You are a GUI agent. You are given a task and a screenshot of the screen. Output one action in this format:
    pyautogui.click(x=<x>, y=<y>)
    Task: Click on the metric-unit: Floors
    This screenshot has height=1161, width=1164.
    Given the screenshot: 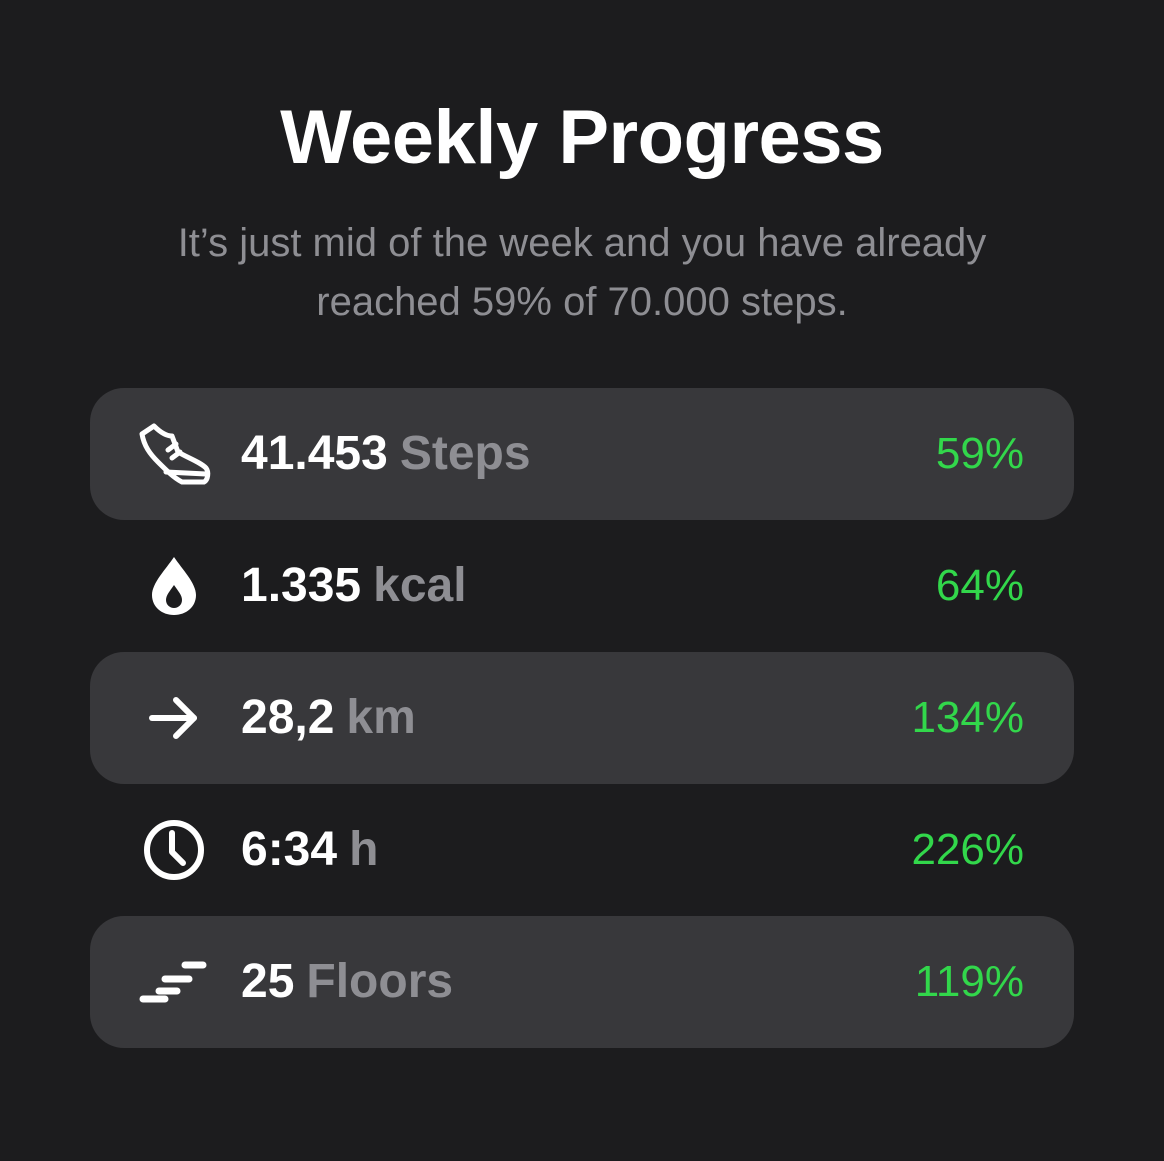 What is the action you would take?
    pyautogui.click(x=380, y=981)
    